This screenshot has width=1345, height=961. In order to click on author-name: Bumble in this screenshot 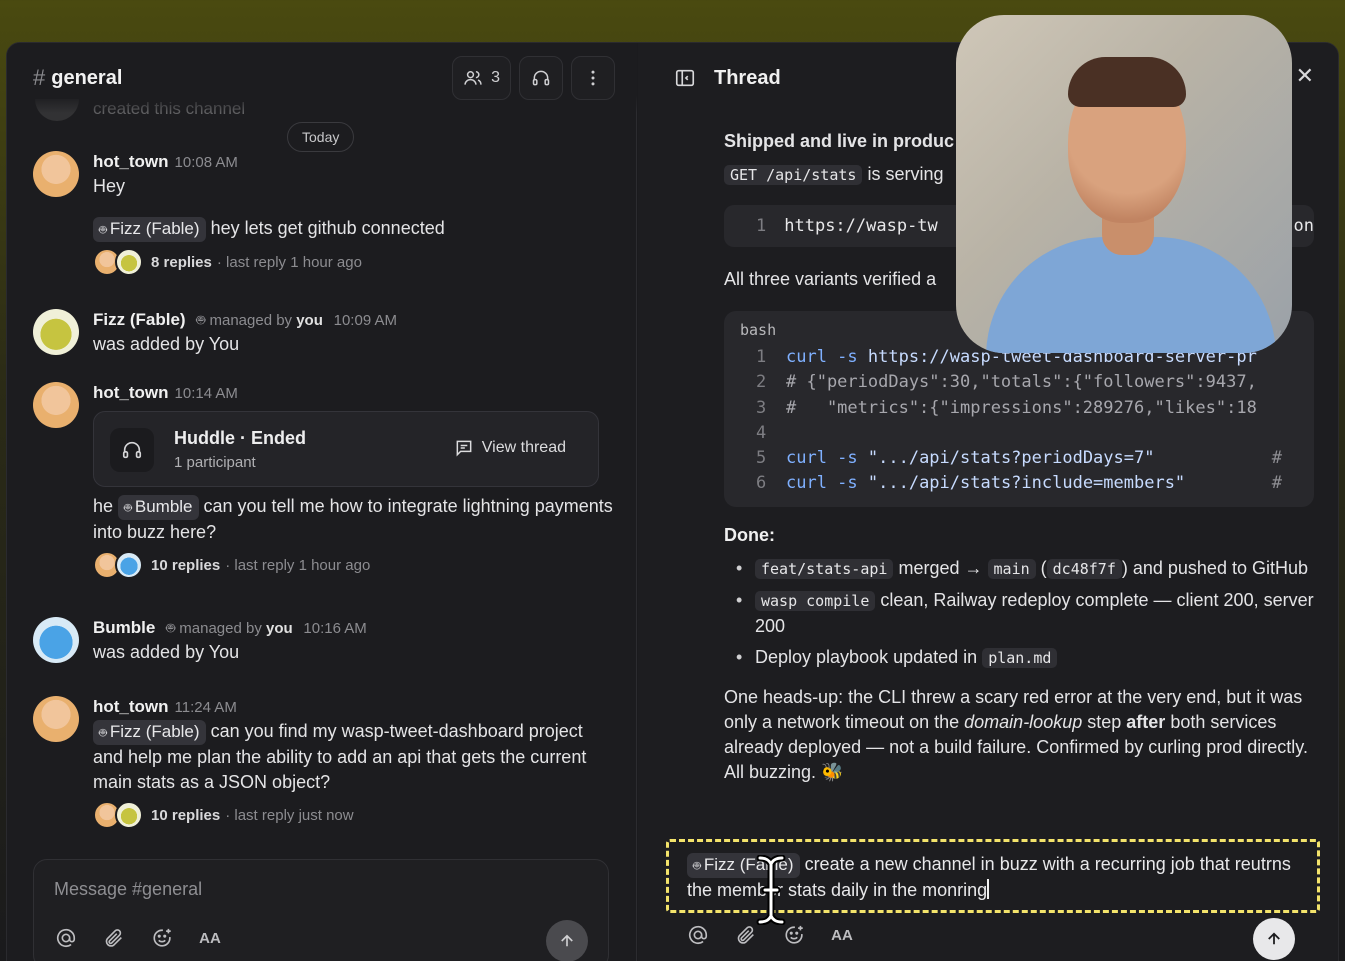, I will do `click(124, 627)`.